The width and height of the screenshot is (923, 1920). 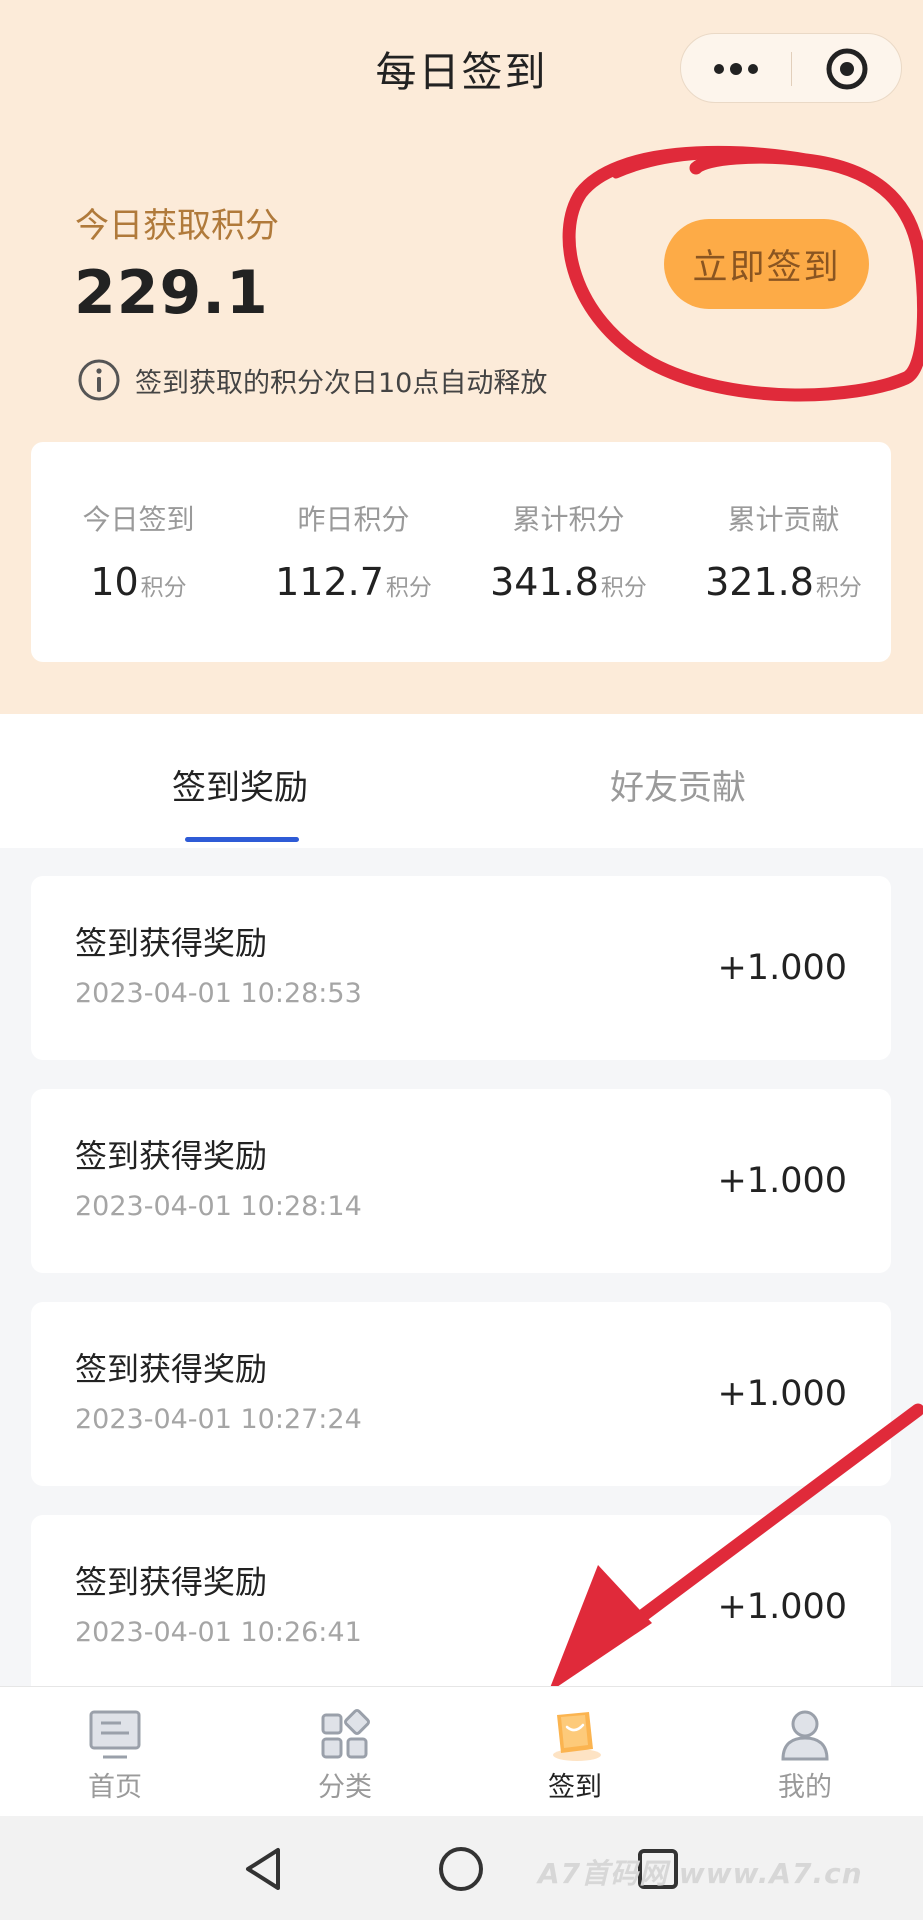 I want to click on target-circle-icon, so click(x=847, y=69).